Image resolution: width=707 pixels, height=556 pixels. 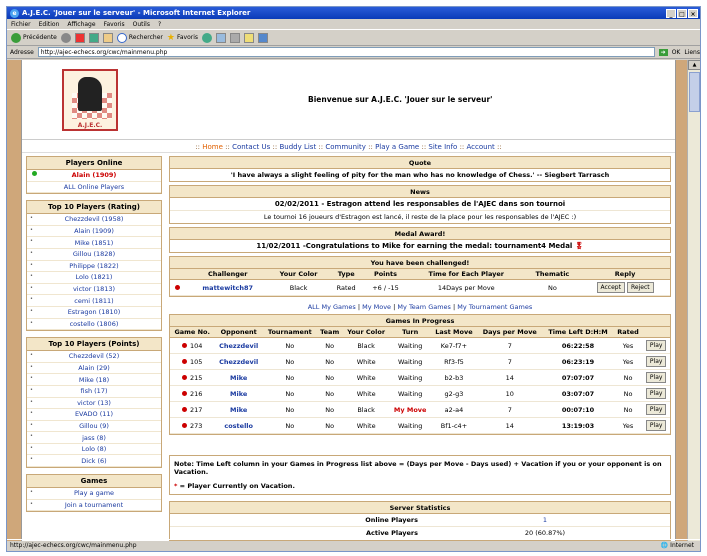 What do you see at coordinates (376, 307) in the screenshot?
I see `tab-my-move: My Move` at bounding box center [376, 307].